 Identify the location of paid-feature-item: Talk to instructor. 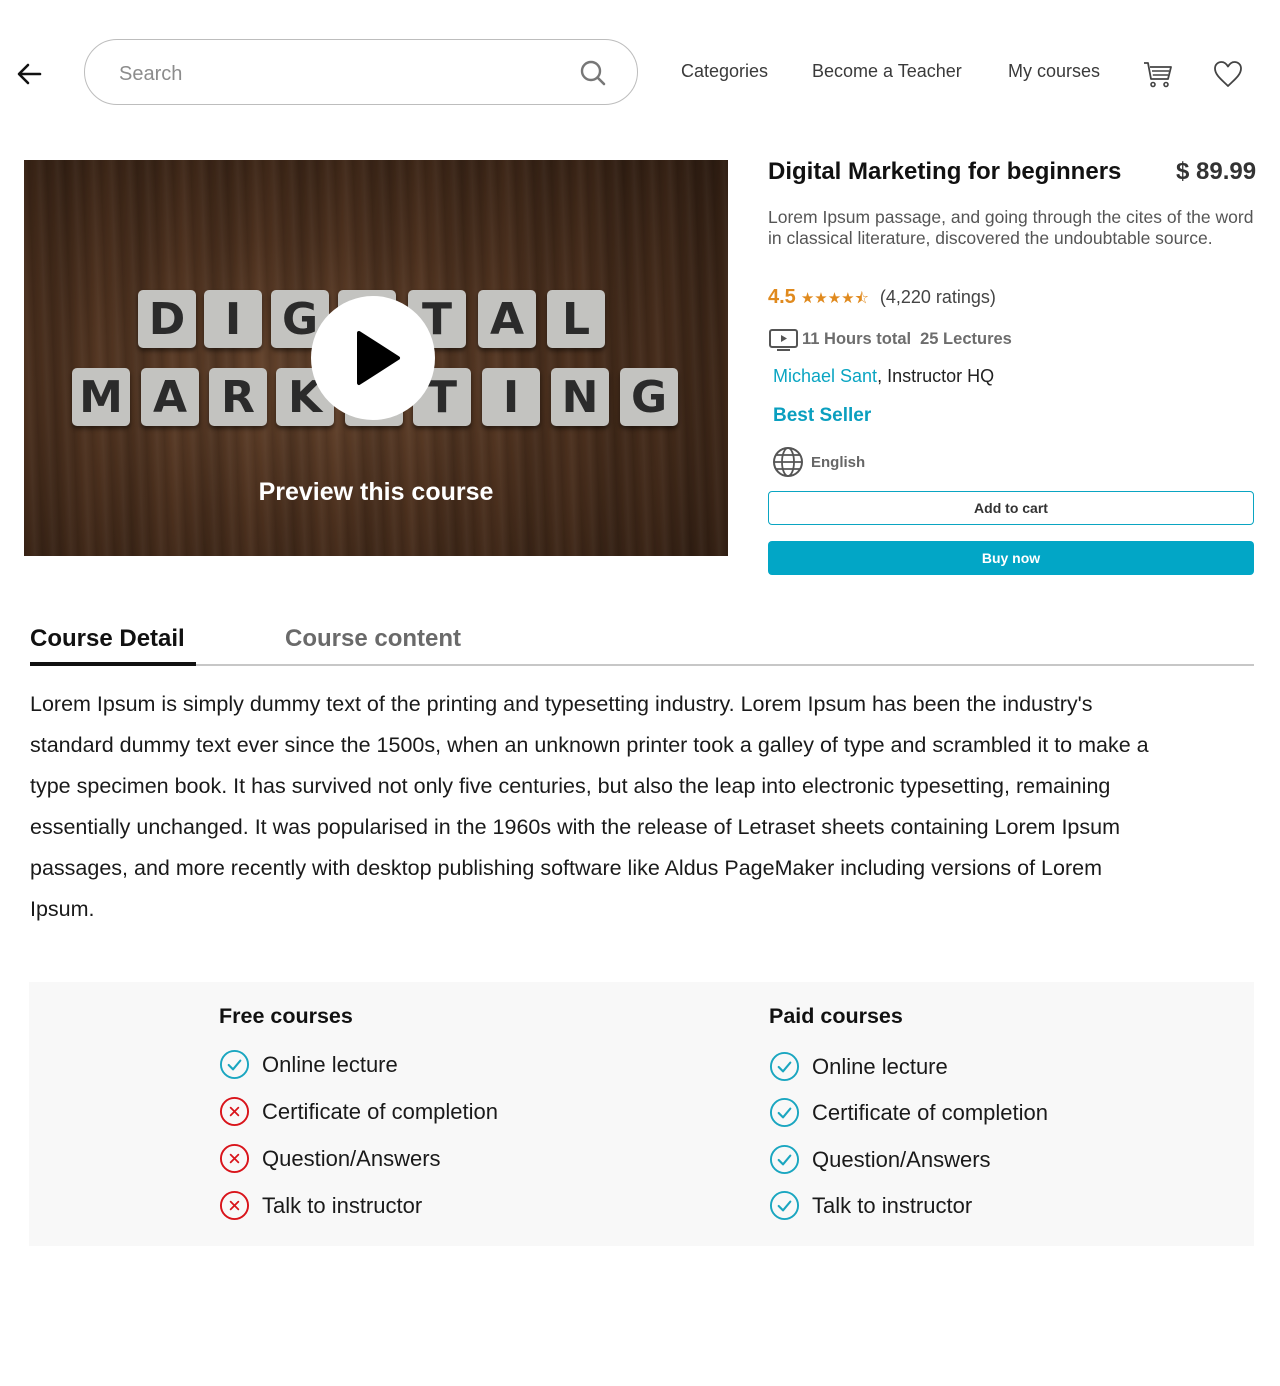
(870, 1205).